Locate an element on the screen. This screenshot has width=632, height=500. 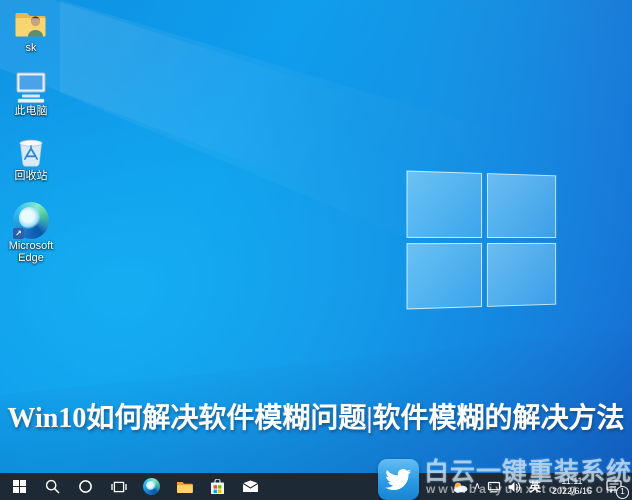
computer-monitor-icon is located at coordinates (31, 87).